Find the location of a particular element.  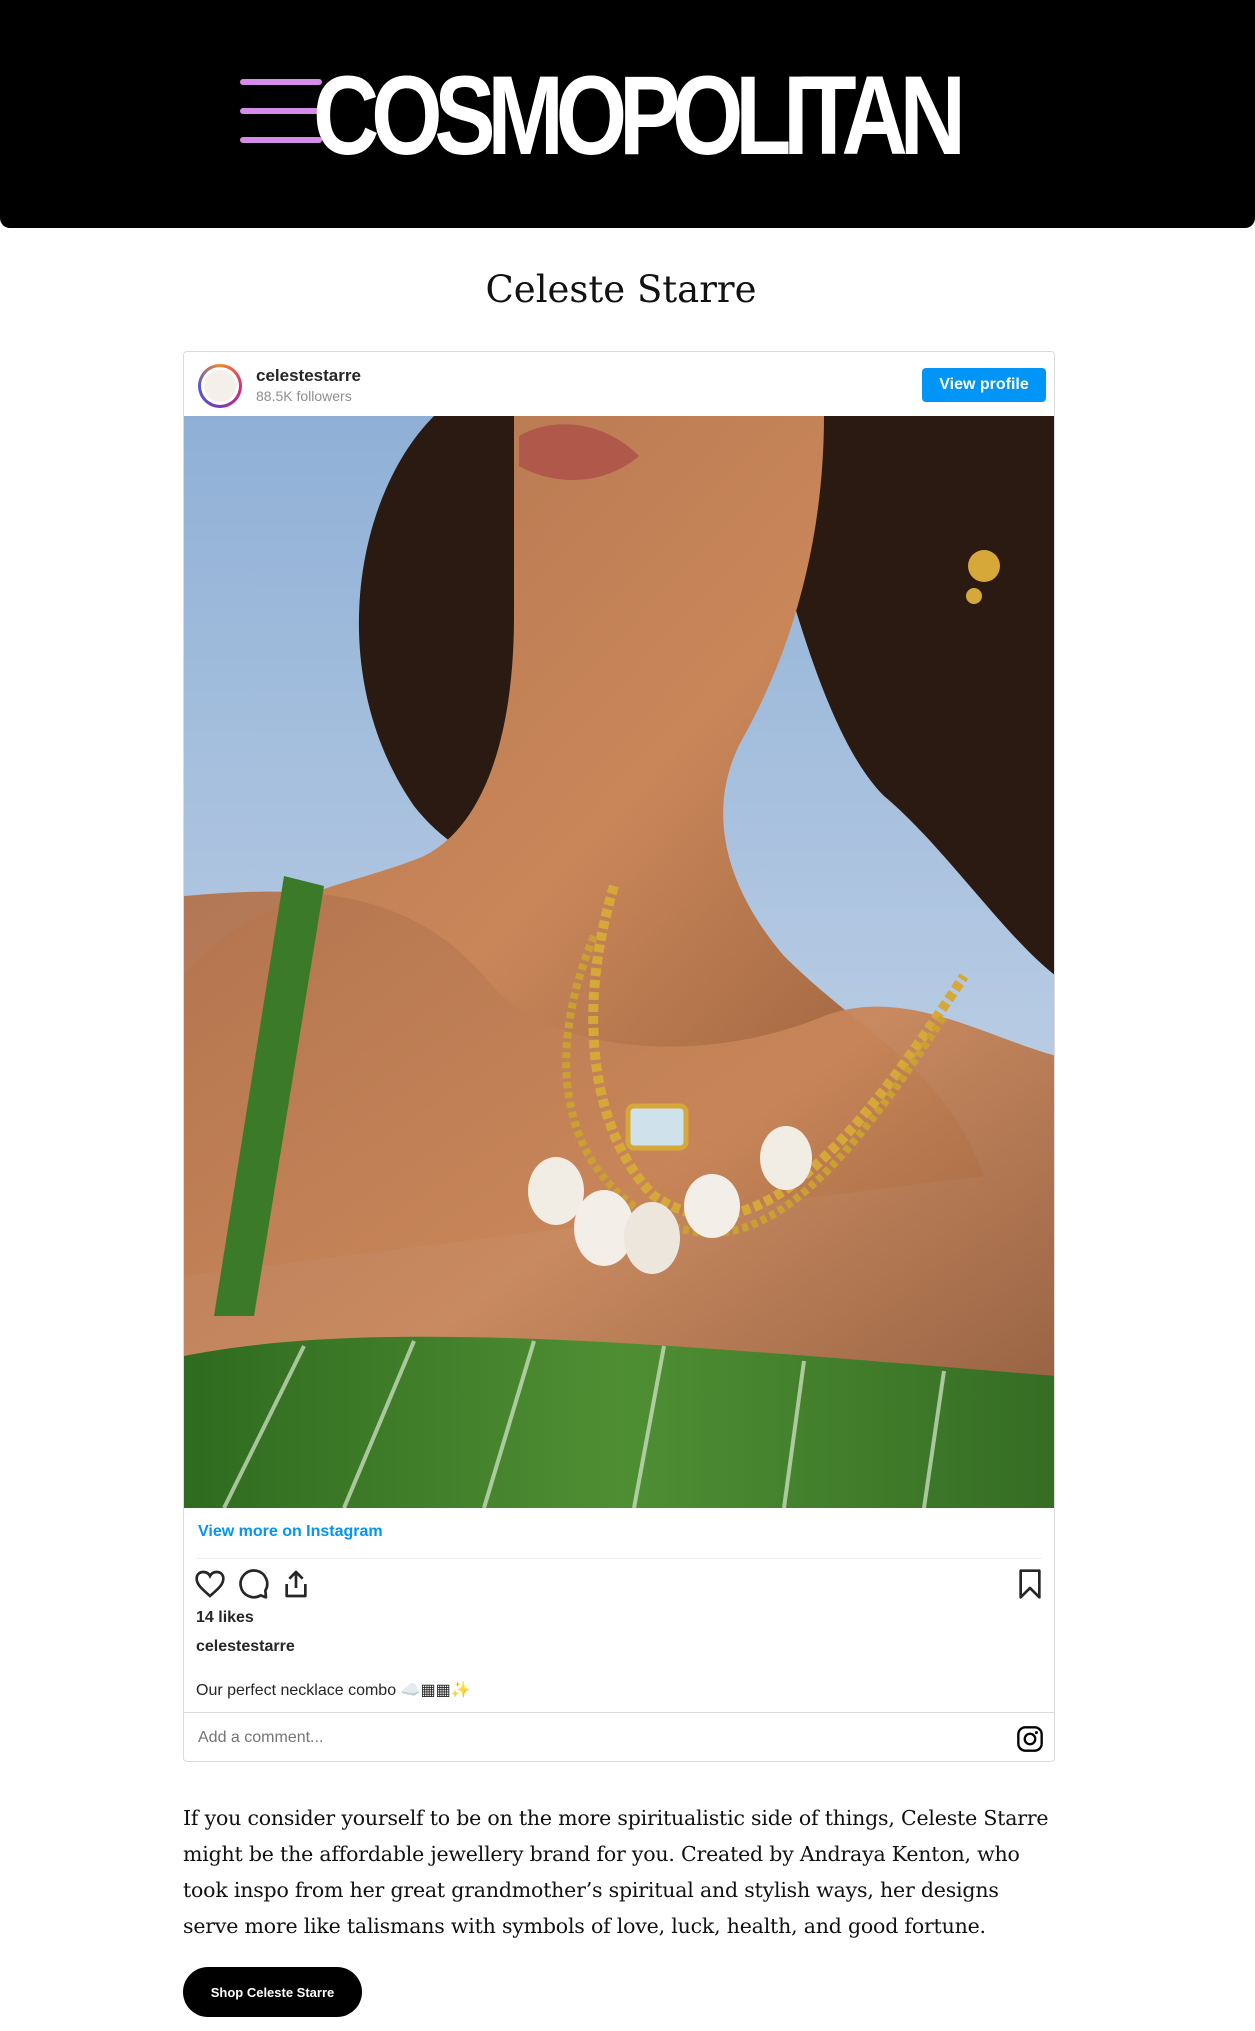

section-title: Celeste Starre is located at coordinates (621, 289).